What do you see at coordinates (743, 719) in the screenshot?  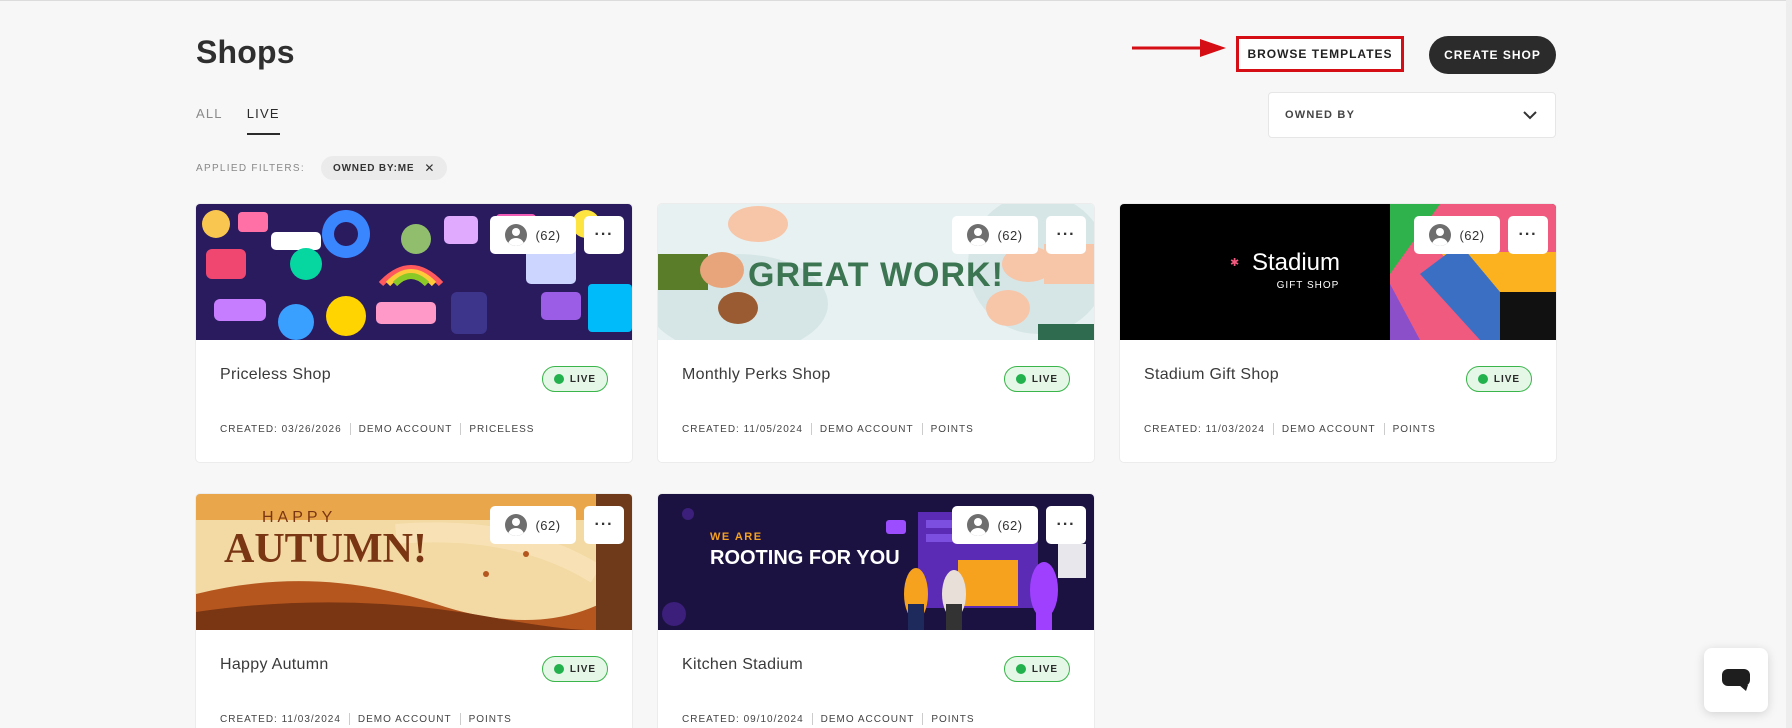 I see `created-date: CREATED: 09/10/2024` at bounding box center [743, 719].